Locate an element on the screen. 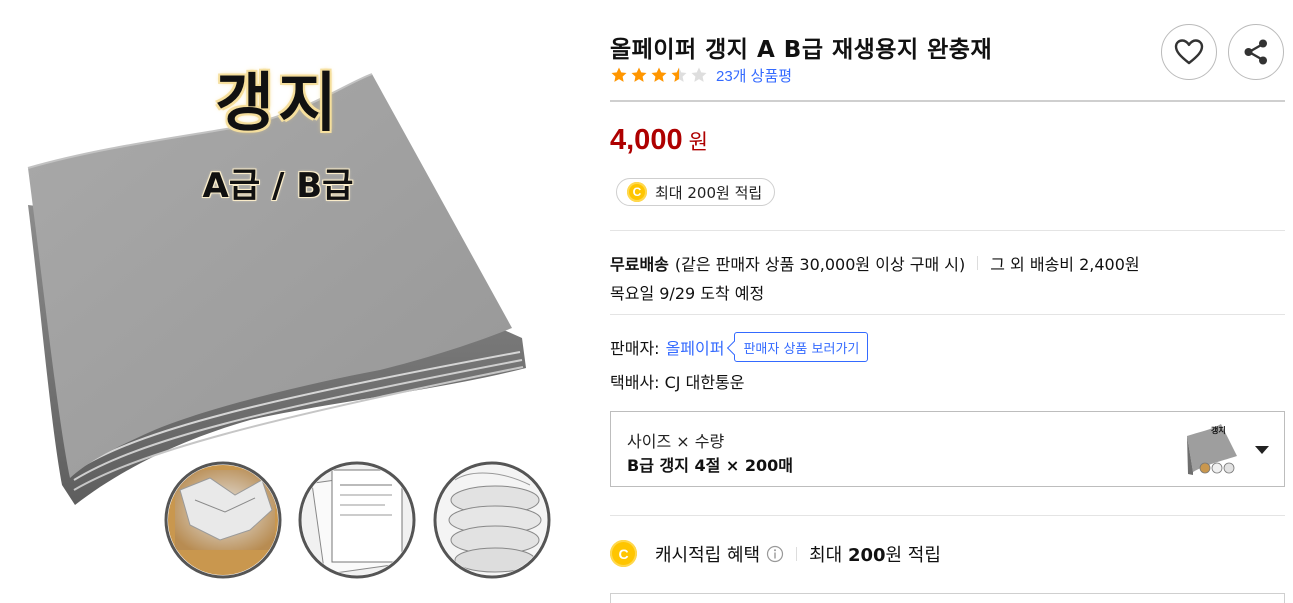  shipping-divider is located at coordinates (947, 314).